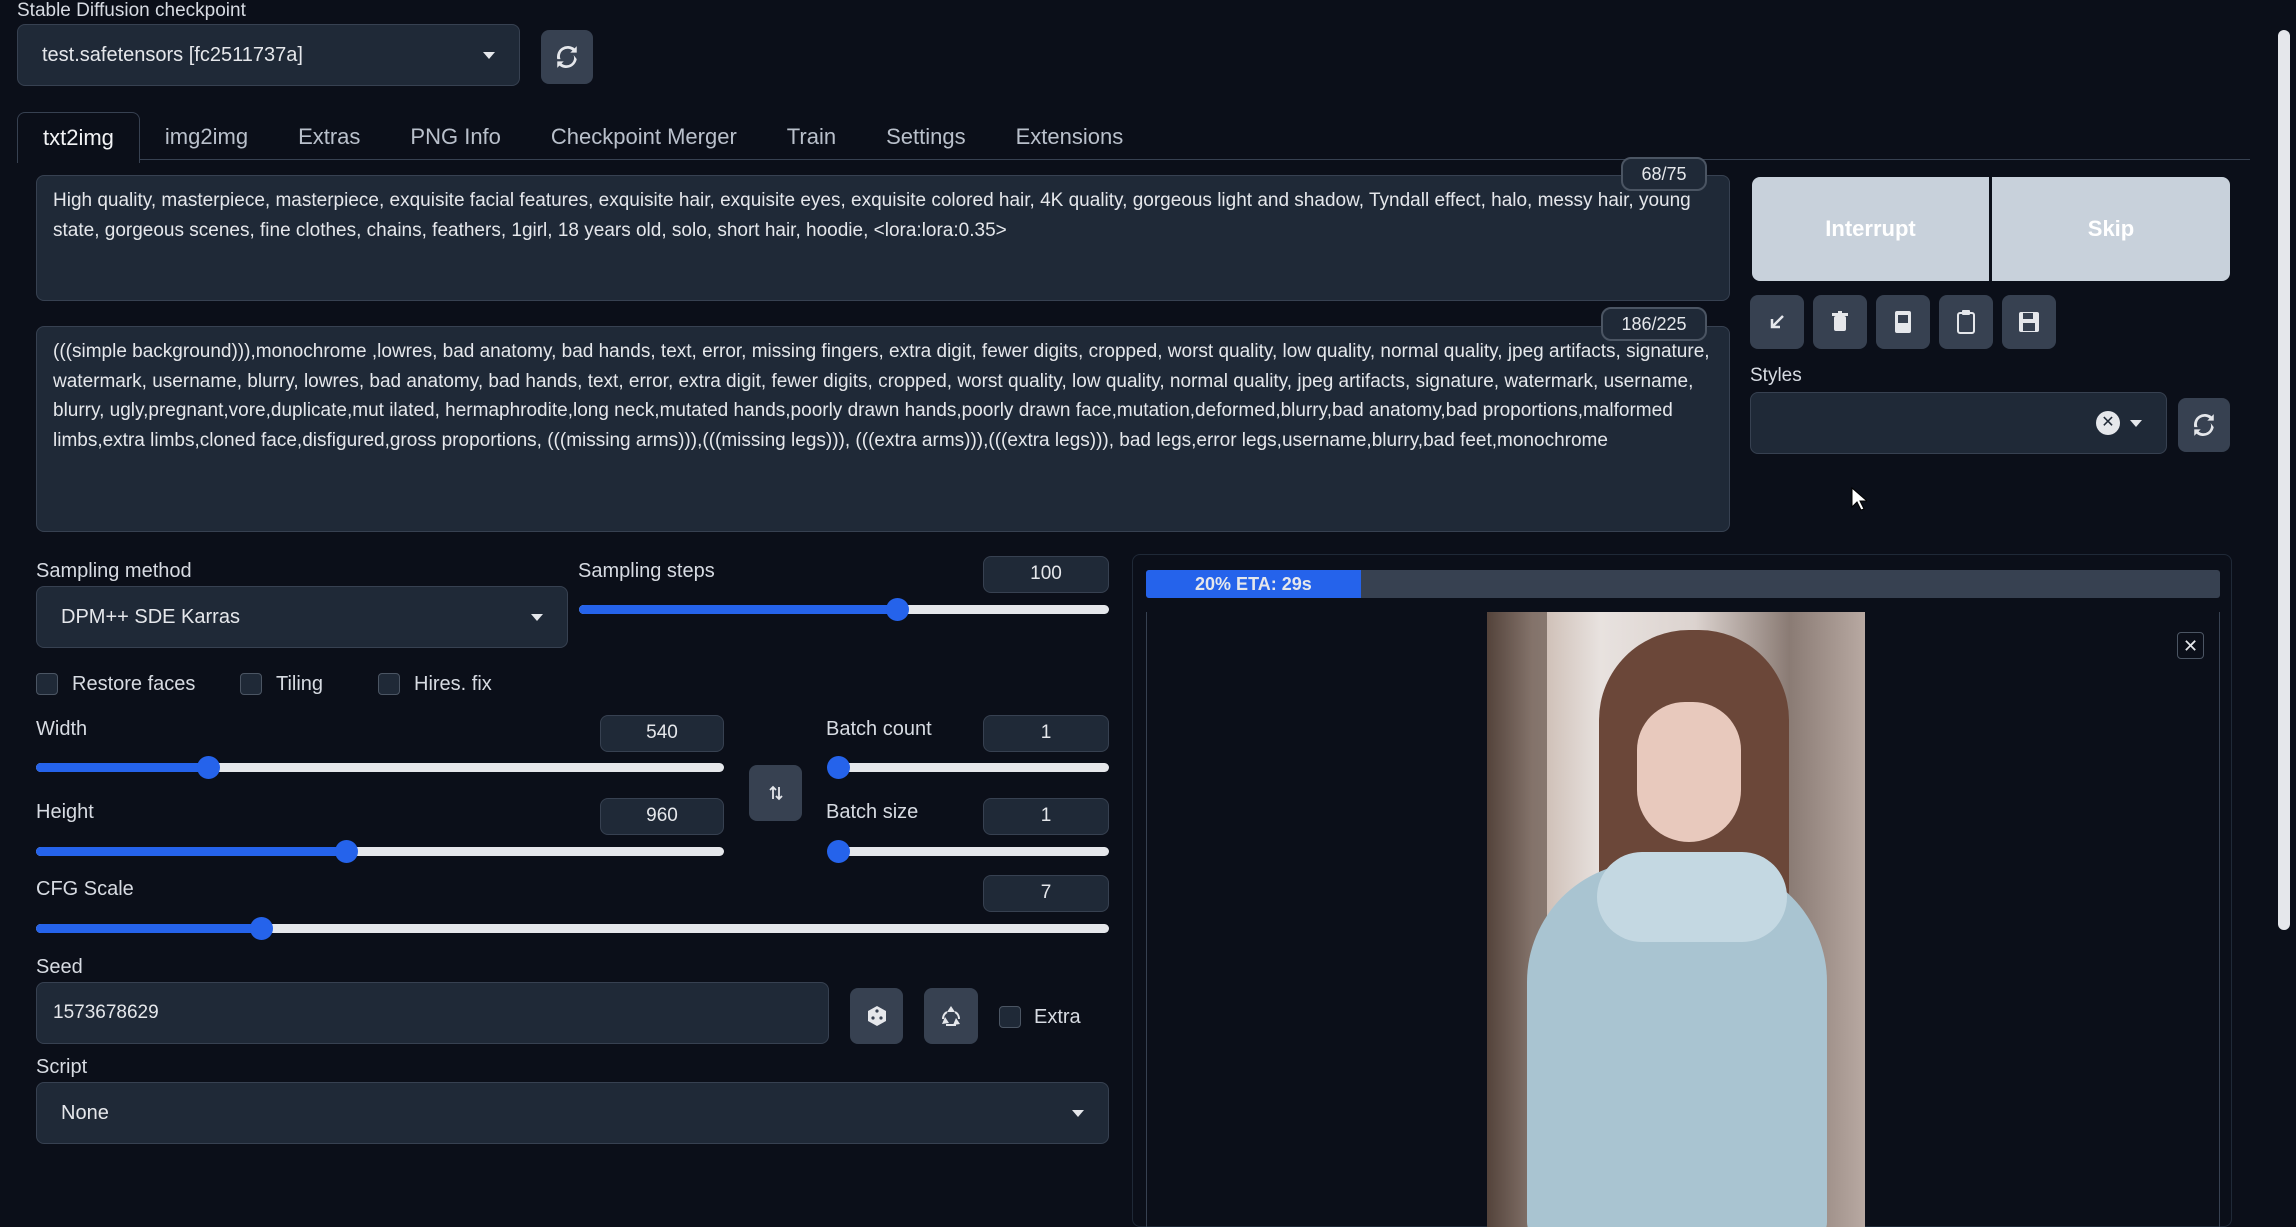  Describe the element at coordinates (329, 137) in the screenshot. I see `tab-extras: Extras` at that location.